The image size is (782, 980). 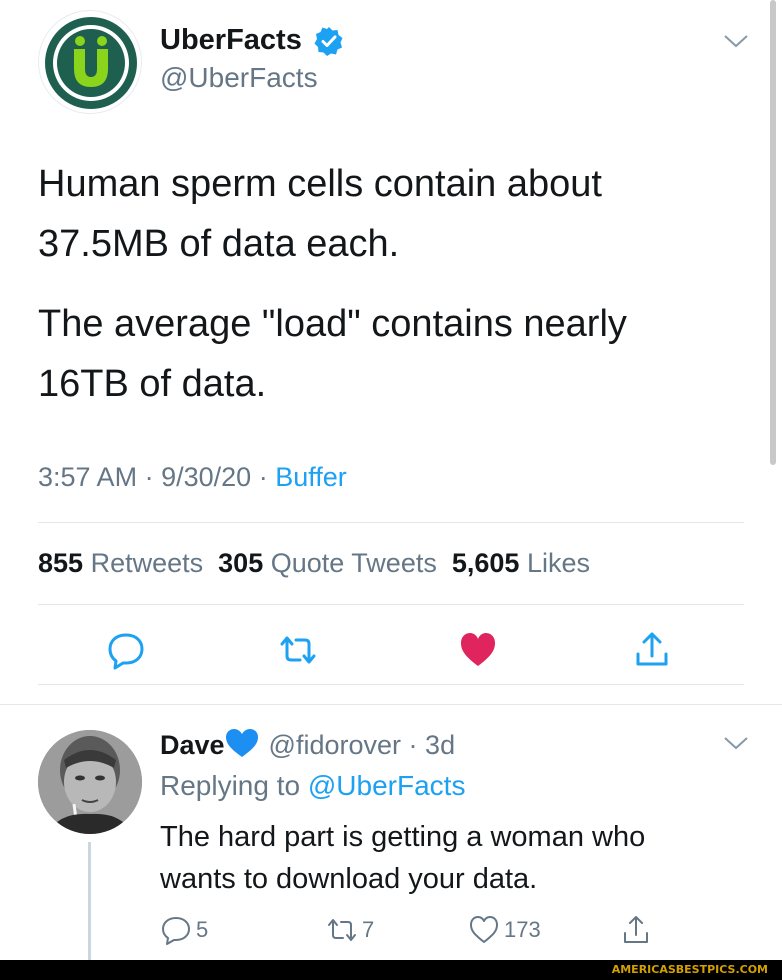 What do you see at coordinates (147, 563) in the screenshot?
I see `retweets-label: Retweets` at bounding box center [147, 563].